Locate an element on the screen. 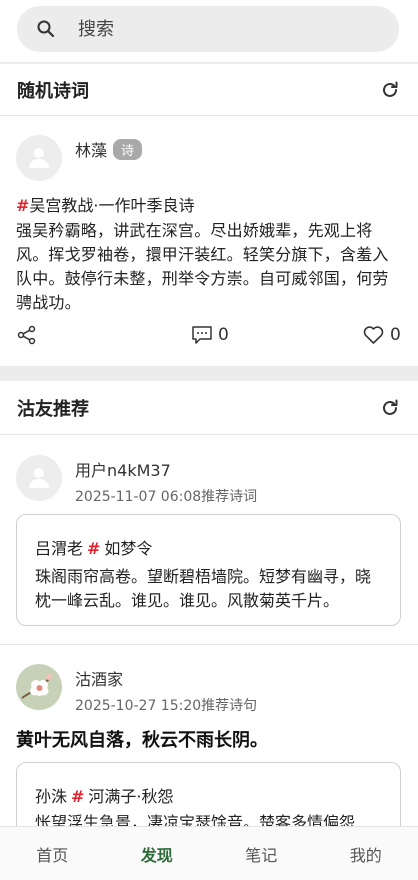 The image size is (418, 880). search-input is located at coordinates (228, 29).